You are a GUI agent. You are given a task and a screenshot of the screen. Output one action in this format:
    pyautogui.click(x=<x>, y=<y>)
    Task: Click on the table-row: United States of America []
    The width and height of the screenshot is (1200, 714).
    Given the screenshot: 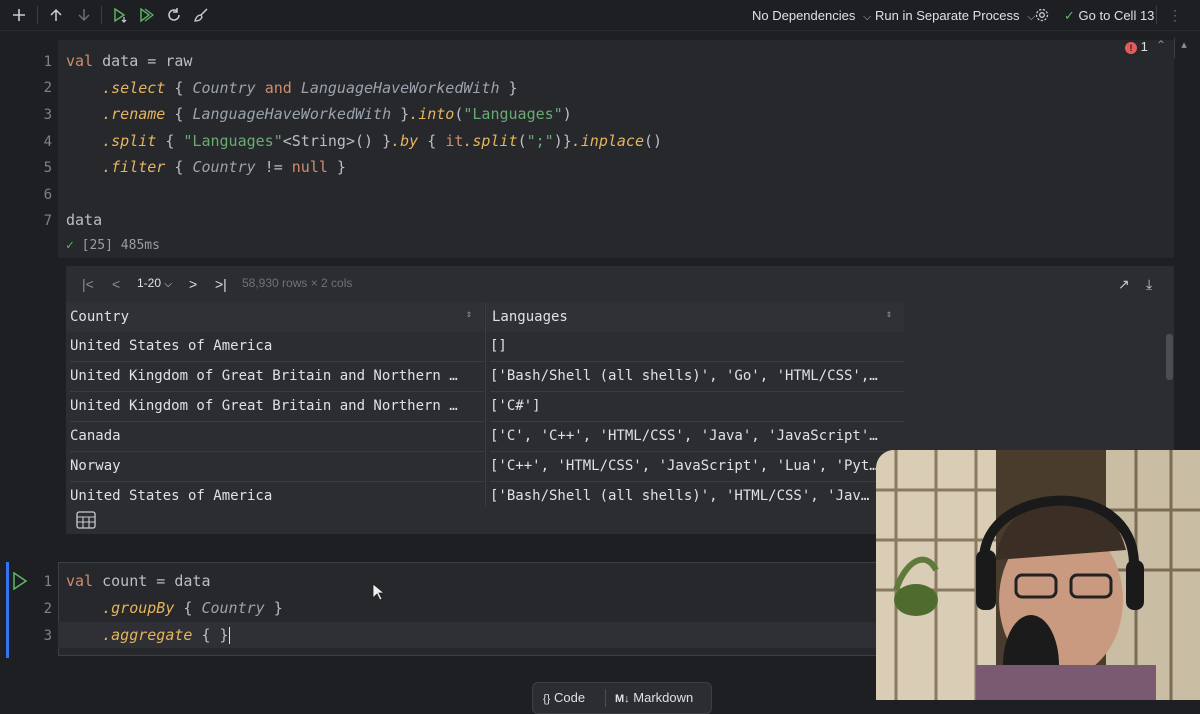 What is the action you would take?
    pyautogui.click(x=486, y=347)
    